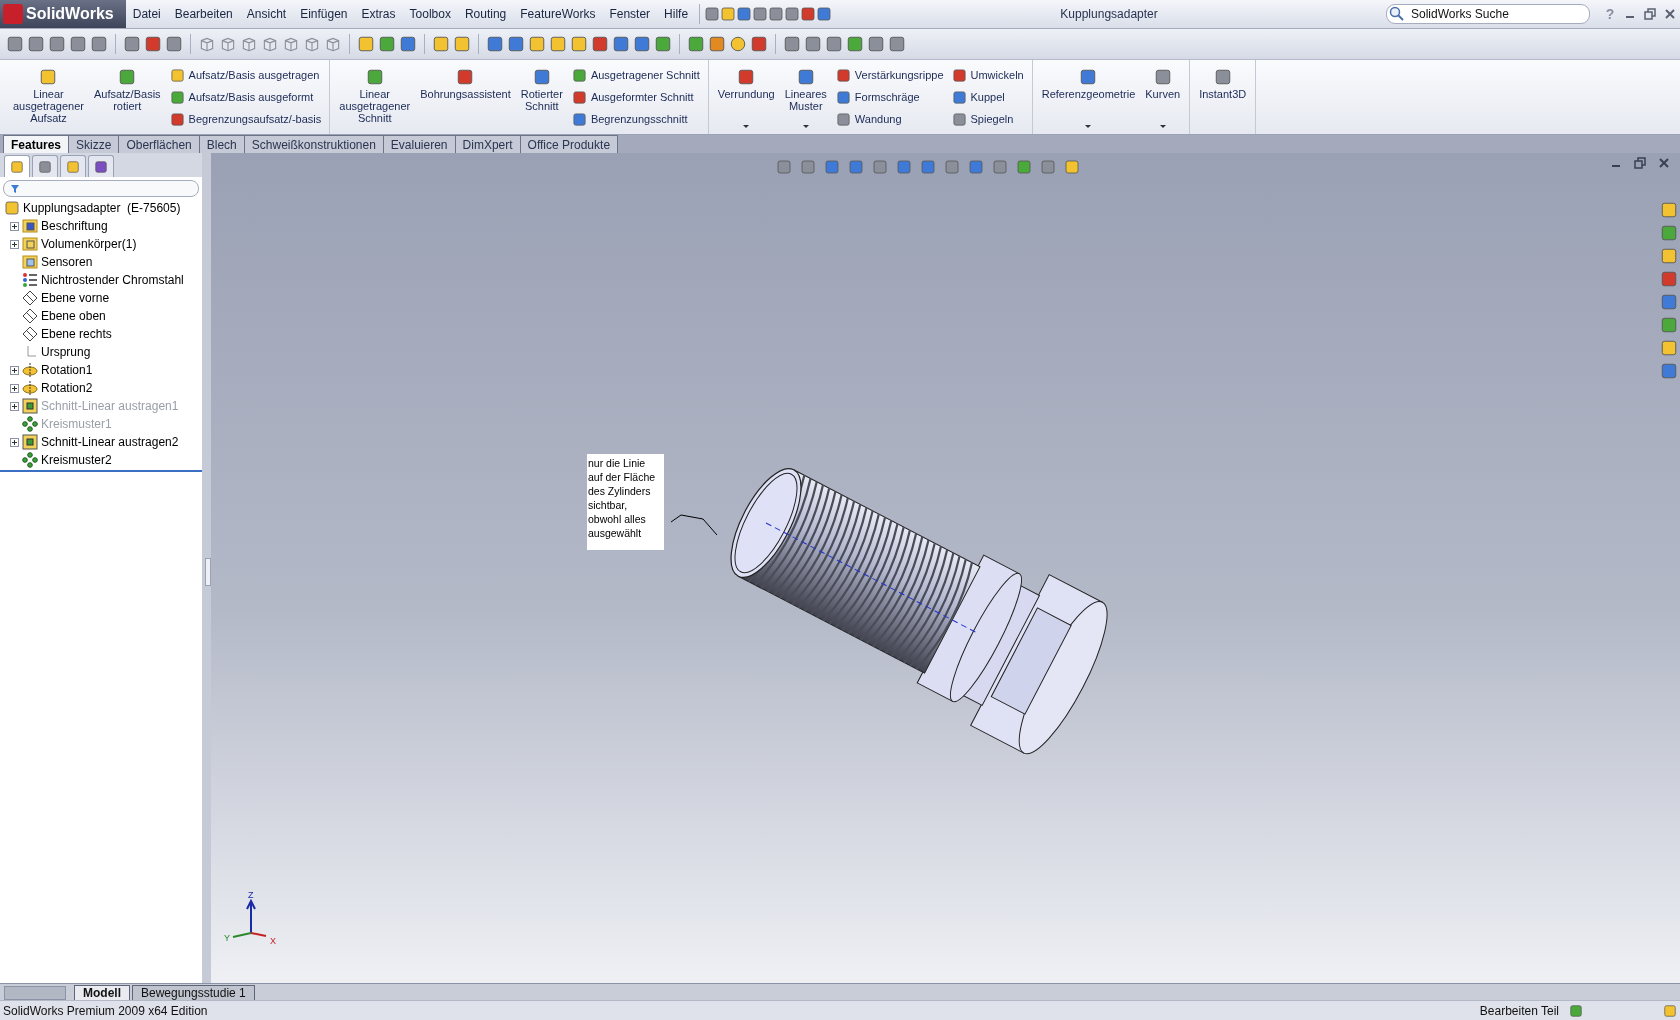  Describe the element at coordinates (1223, 97) in the screenshot. I see `ribbon-button: Instant3D` at that location.